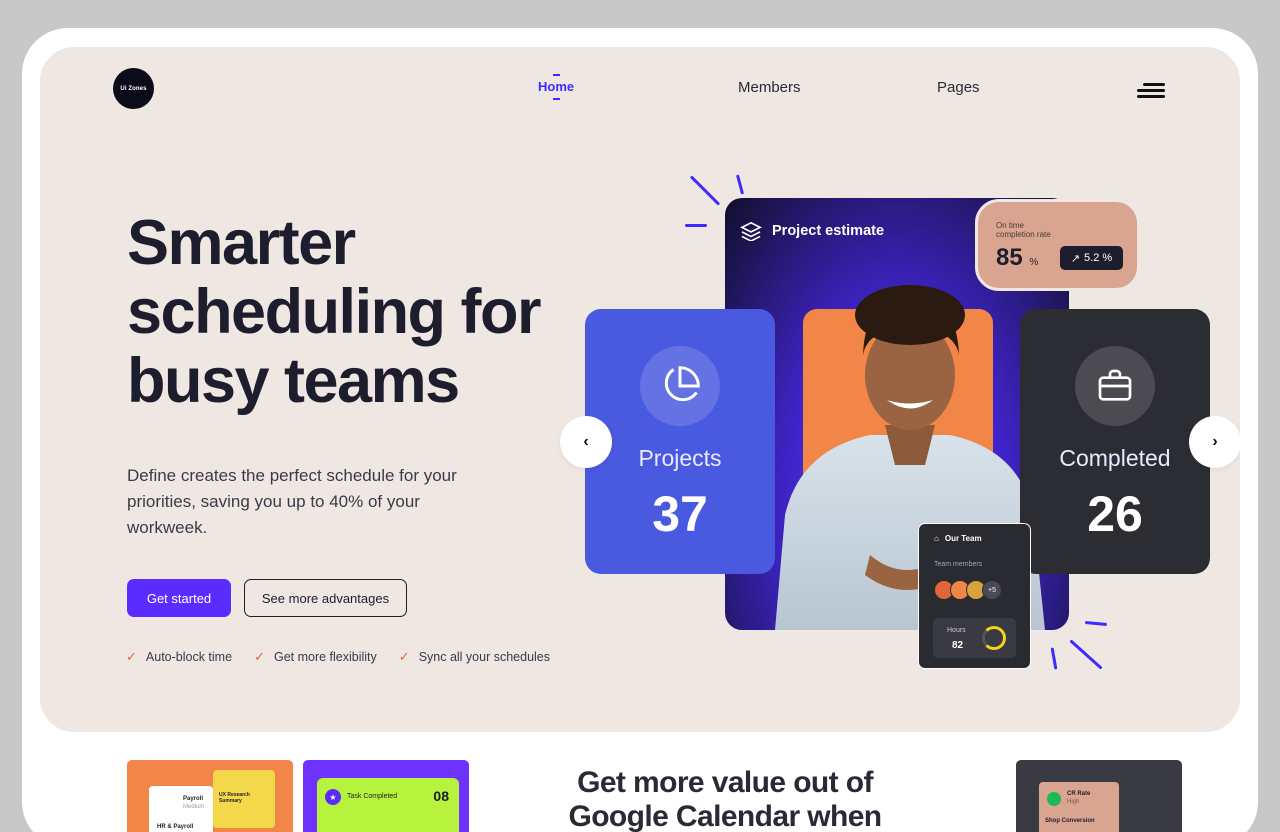  I want to click on projects-label: Projects, so click(680, 458).